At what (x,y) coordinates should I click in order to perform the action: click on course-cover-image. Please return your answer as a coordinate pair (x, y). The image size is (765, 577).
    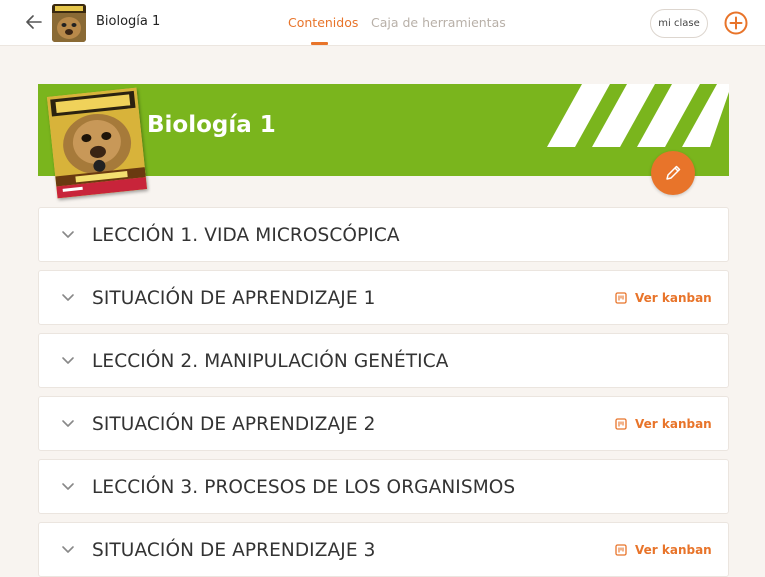
    Looking at the image, I should click on (97, 143).